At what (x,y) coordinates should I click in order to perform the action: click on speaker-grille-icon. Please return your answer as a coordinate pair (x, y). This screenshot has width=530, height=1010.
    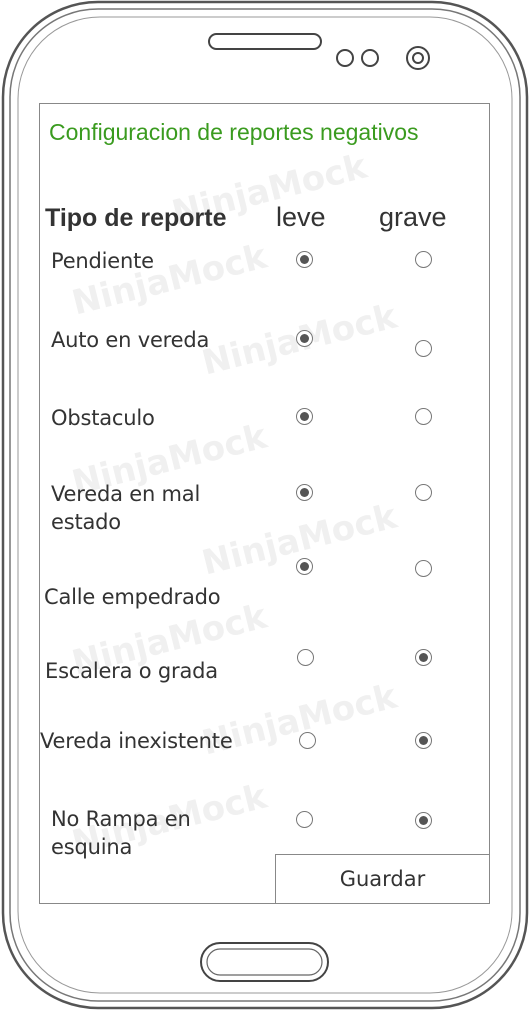
    Looking at the image, I should click on (265, 41).